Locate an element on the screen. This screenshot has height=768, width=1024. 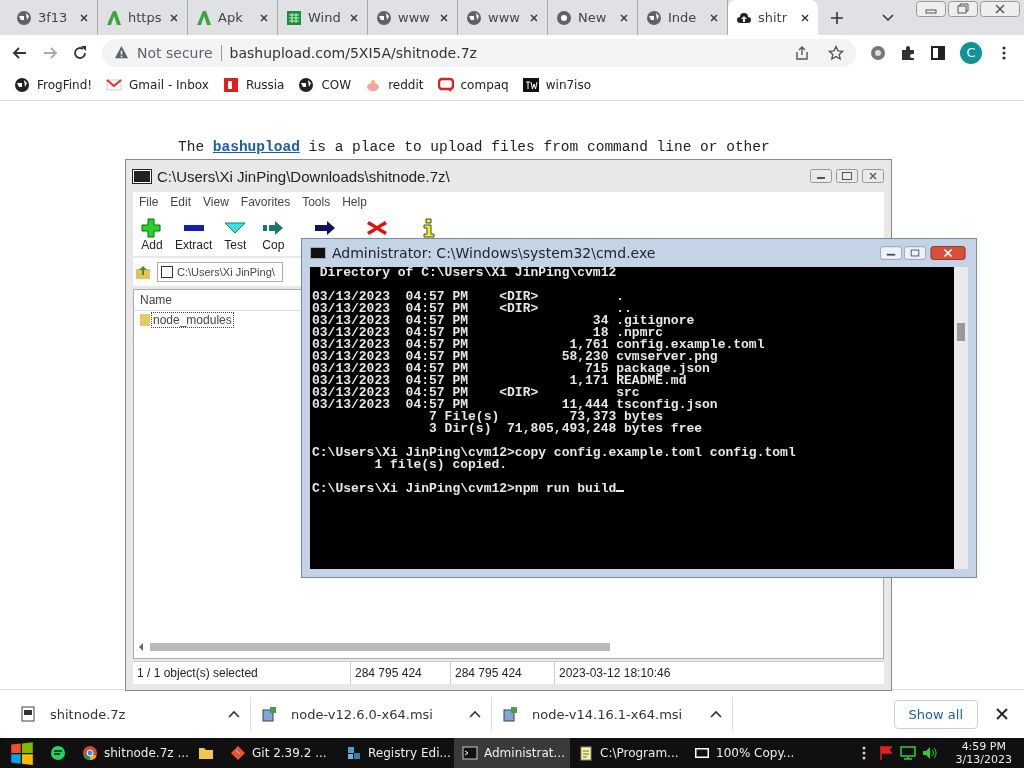
chat-bubble-icon is located at coordinates (58, 753).